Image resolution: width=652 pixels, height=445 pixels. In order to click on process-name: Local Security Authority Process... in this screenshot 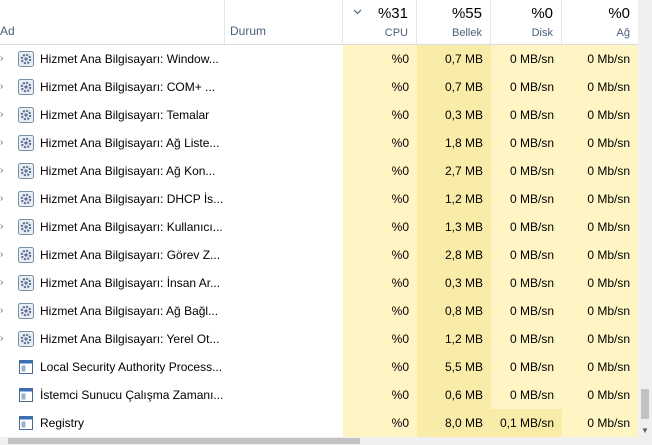, I will do `click(131, 367)`.